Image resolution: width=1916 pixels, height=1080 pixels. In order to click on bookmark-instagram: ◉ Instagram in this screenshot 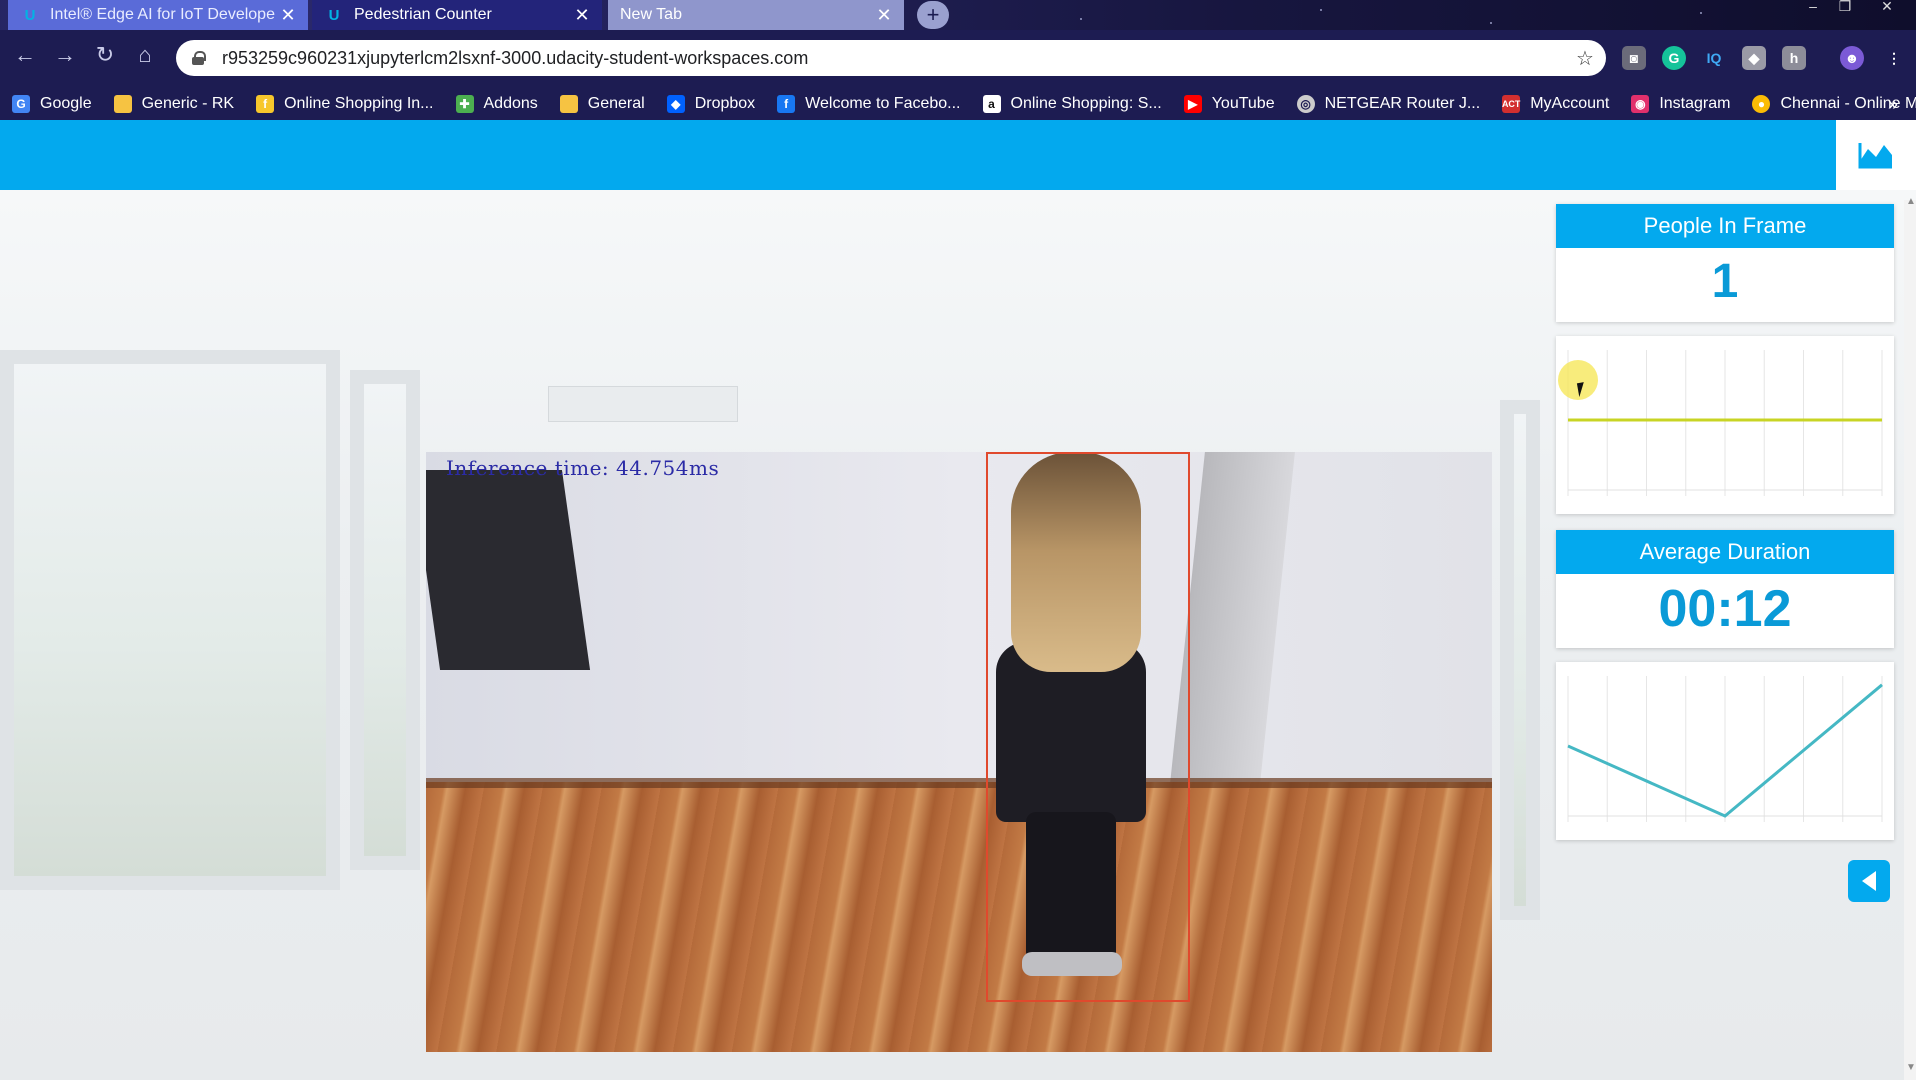, I will do `click(1680, 104)`.